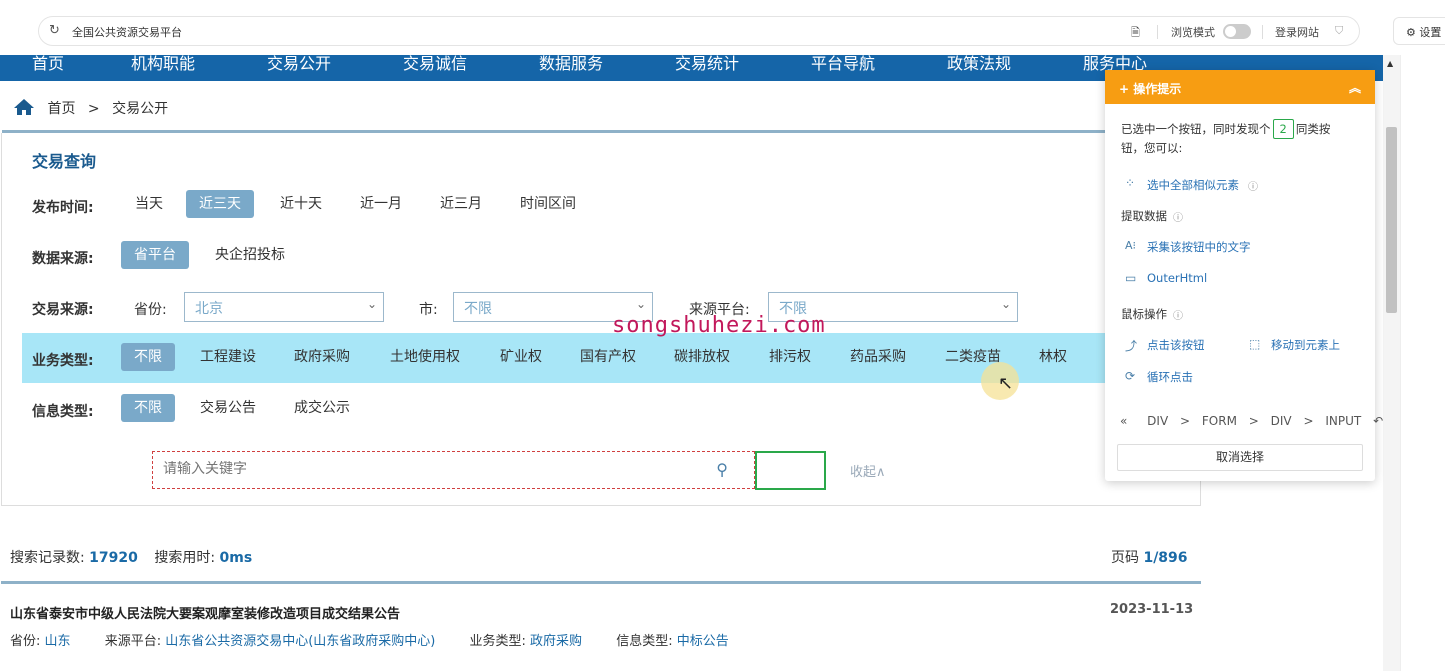  What do you see at coordinates (428, 310) in the screenshot?
I see `city-label: 市:` at bounding box center [428, 310].